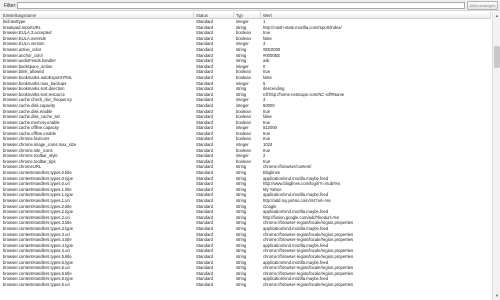 The width and height of the screenshot is (500, 300). What do you see at coordinates (497, 296) in the screenshot?
I see `scroll-down-arrow-icon: ▼` at bounding box center [497, 296].